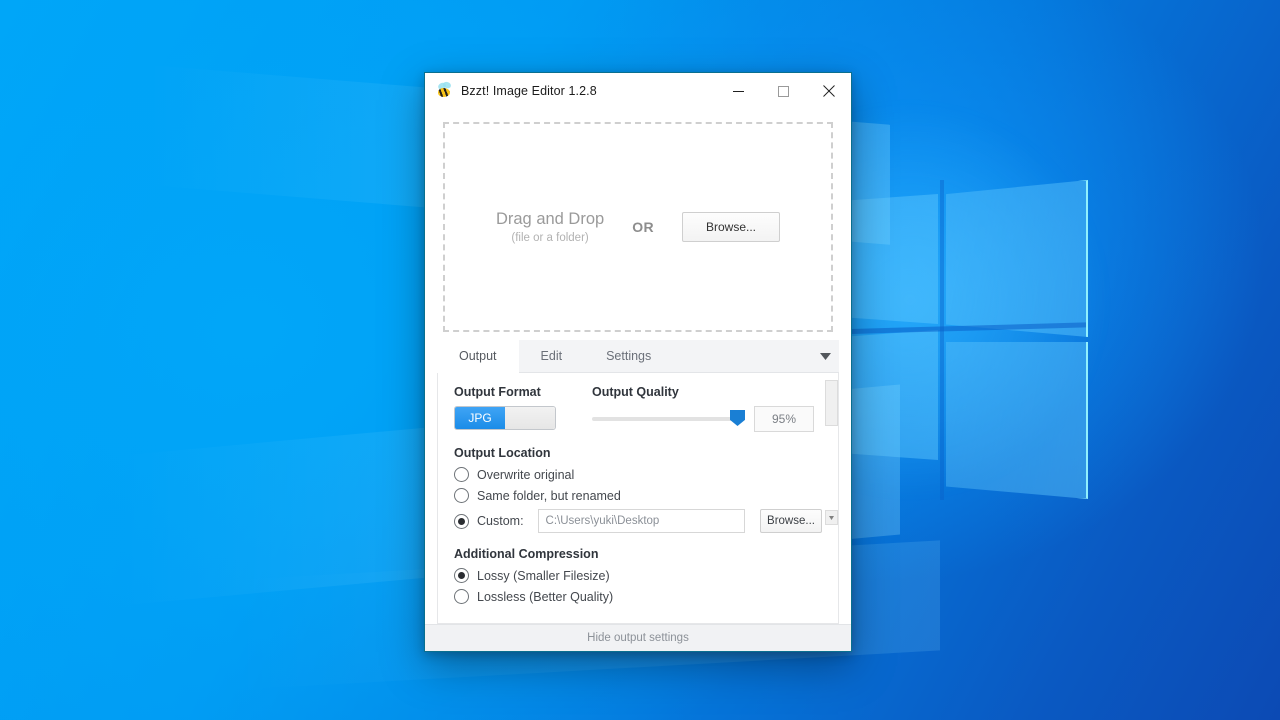 Image resolution: width=1280 pixels, height=720 pixels. What do you see at coordinates (784, 419) in the screenshot?
I see `quality-value: 95%` at bounding box center [784, 419].